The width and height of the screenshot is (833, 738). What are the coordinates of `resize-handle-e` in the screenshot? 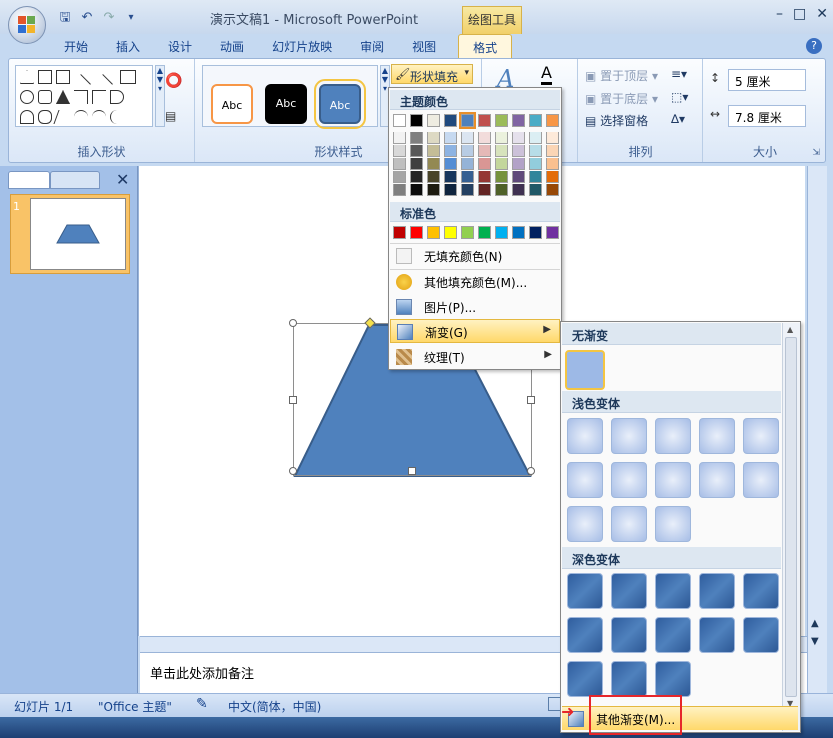 It's located at (531, 400).